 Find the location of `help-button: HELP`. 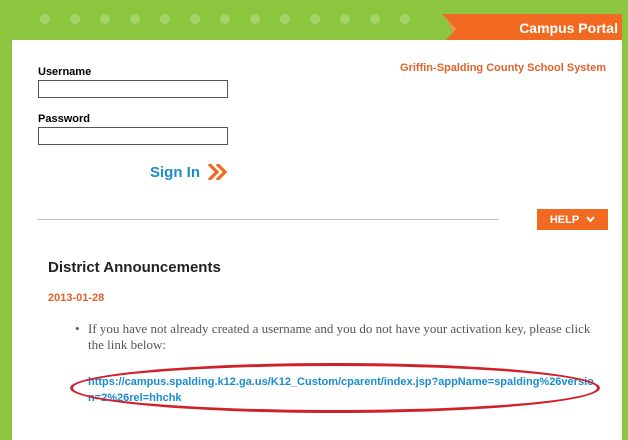

help-button: HELP is located at coordinates (572, 219).